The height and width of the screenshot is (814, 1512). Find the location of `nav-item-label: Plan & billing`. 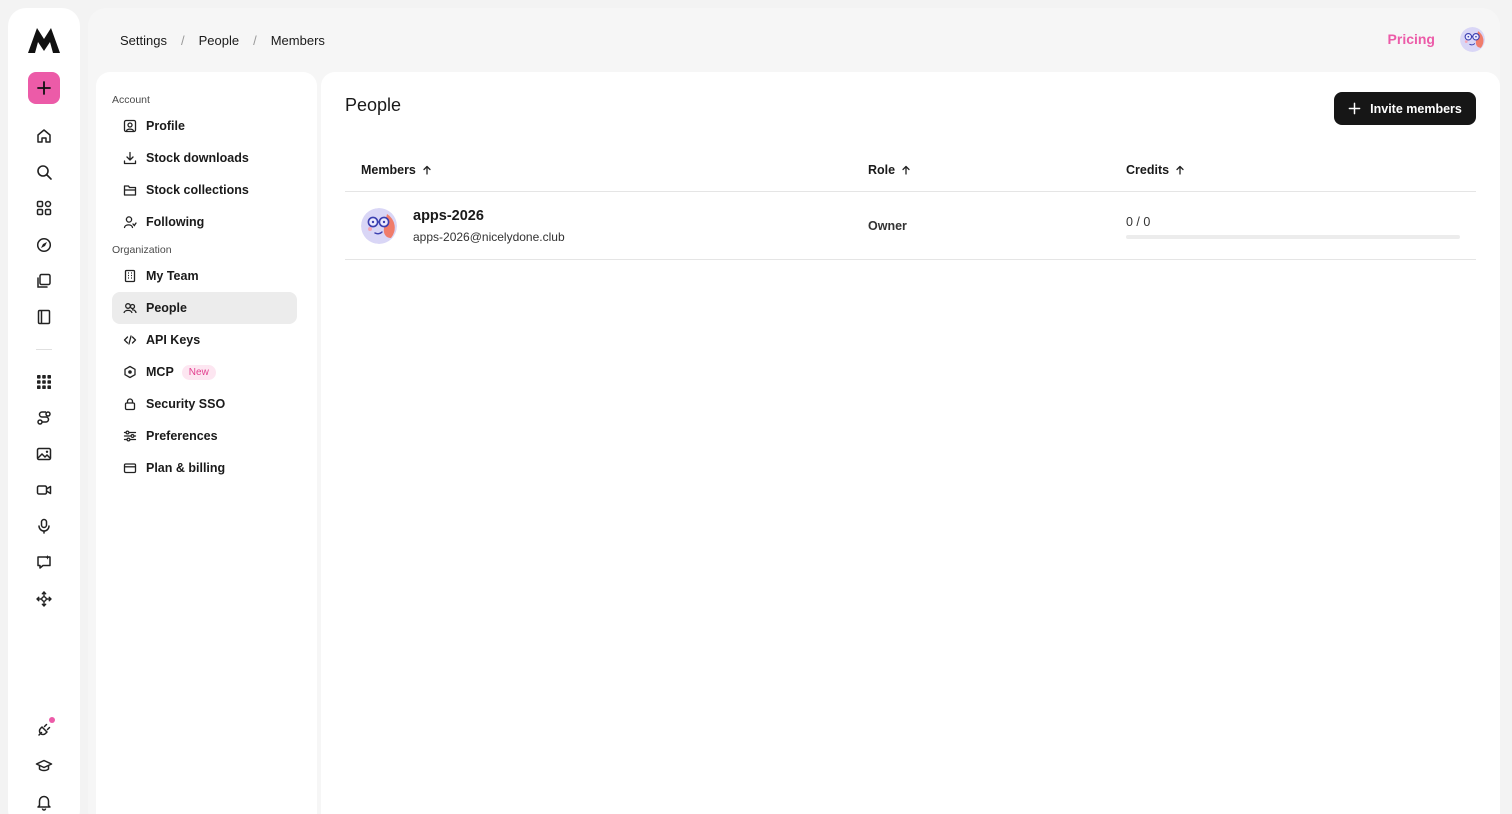

nav-item-label: Plan & billing is located at coordinates (186, 468).